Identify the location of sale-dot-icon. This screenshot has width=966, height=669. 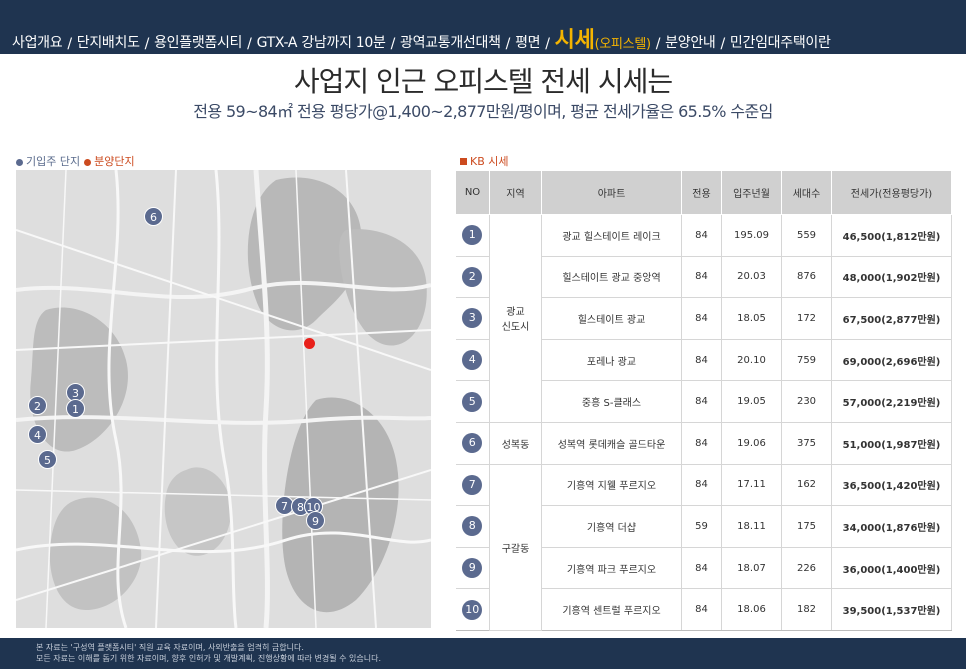
(88, 162).